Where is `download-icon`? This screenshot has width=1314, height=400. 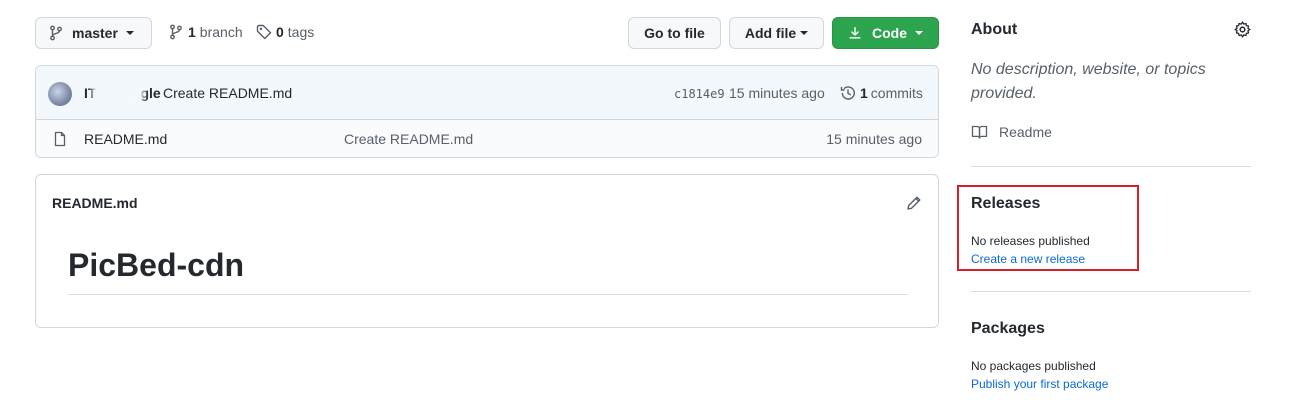
download-icon is located at coordinates (855, 33).